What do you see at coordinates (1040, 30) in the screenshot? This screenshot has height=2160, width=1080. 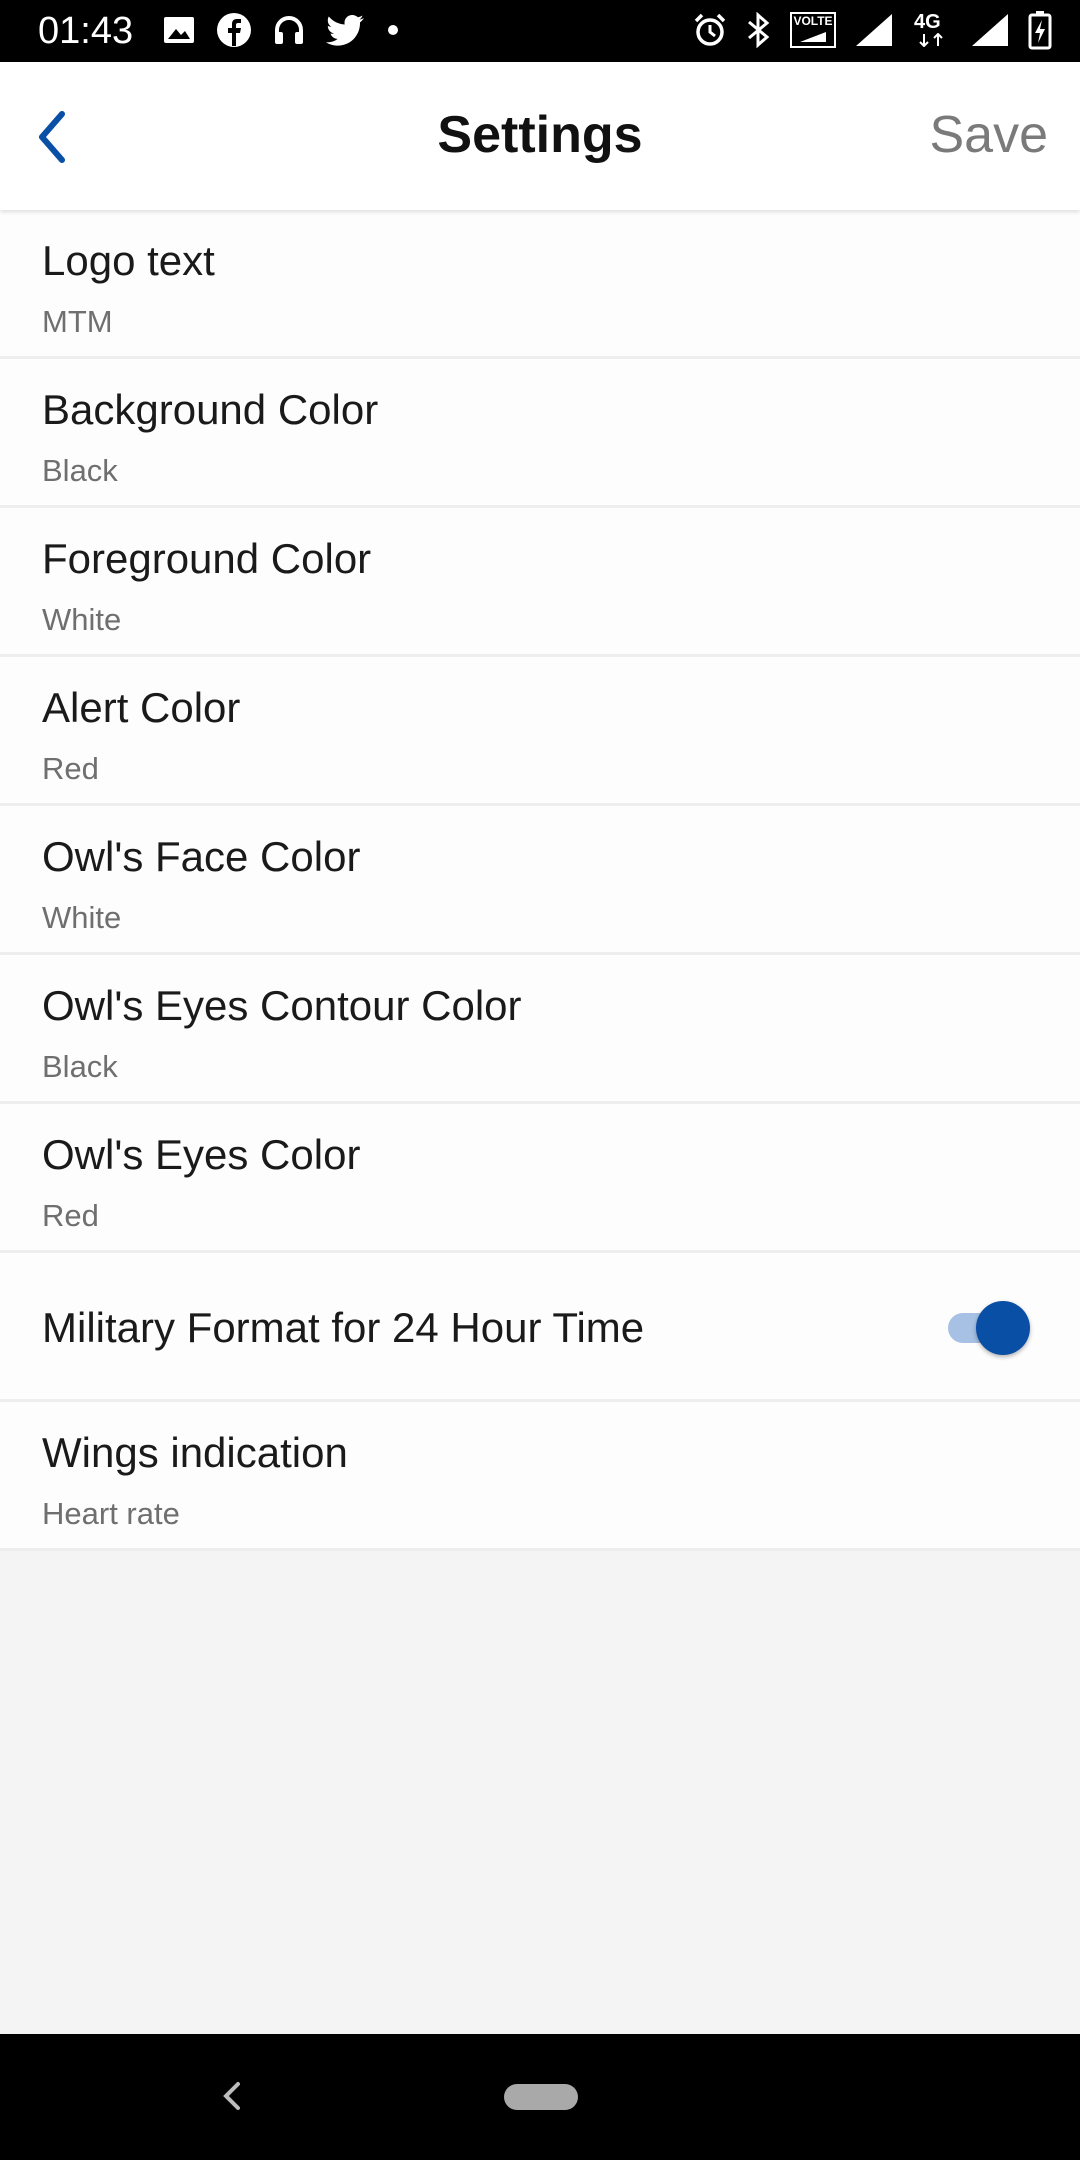 I see `battery-charging-icon` at bounding box center [1040, 30].